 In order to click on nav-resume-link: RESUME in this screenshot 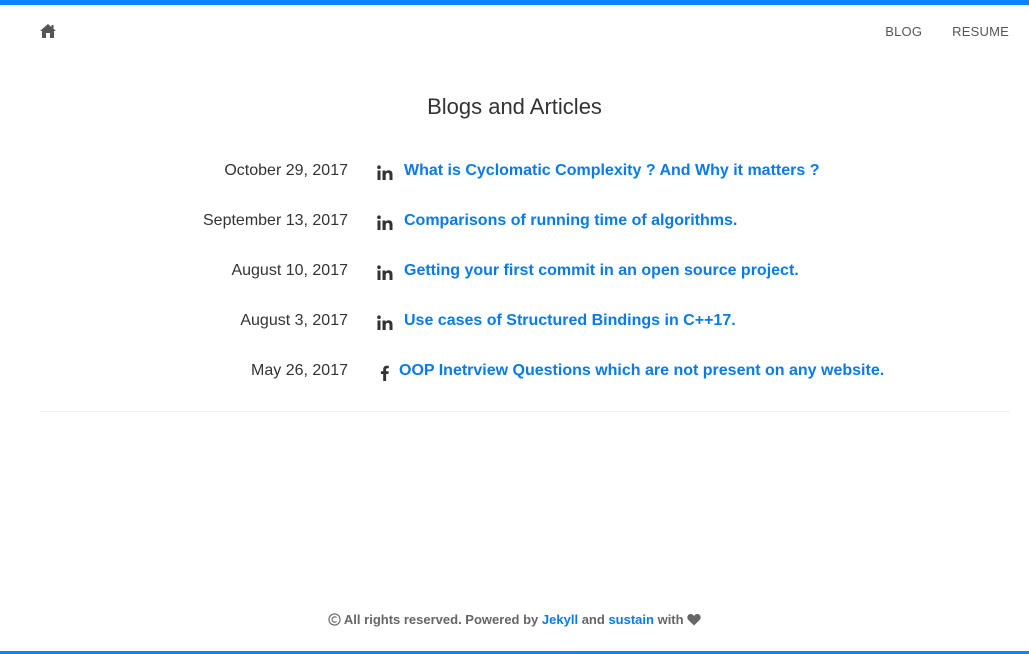, I will do `click(980, 31)`.